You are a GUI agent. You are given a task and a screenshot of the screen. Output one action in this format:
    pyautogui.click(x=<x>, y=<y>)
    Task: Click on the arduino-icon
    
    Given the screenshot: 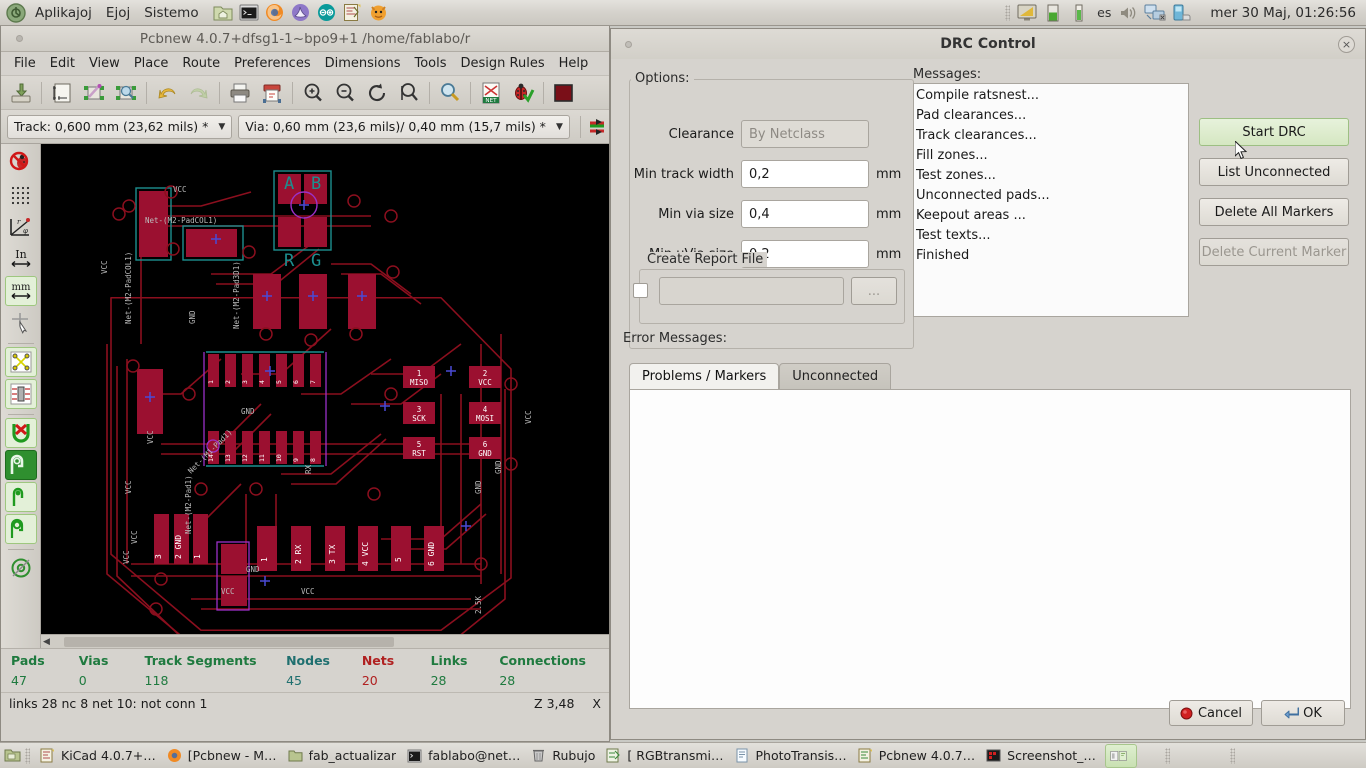 What is the action you would take?
    pyautogui.click(x=327, y=13)
    